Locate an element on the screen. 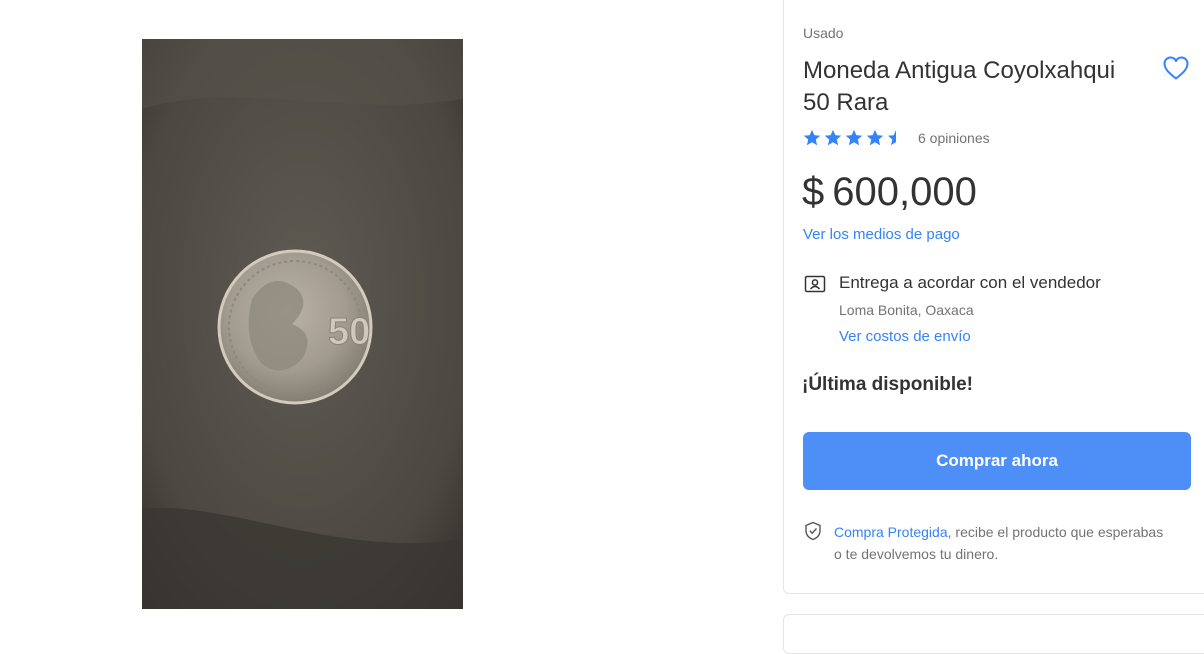 Image resolution: width=1204 pixels, height=654 pixels. price-amount: 600,000 is located at coordinates (904, 192).